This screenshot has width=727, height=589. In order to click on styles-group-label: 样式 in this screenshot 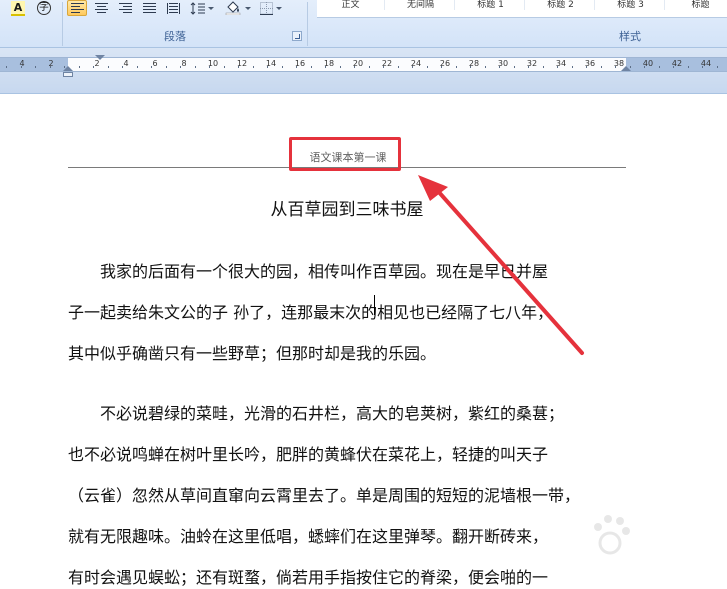, I will do `click(630, 36)`.